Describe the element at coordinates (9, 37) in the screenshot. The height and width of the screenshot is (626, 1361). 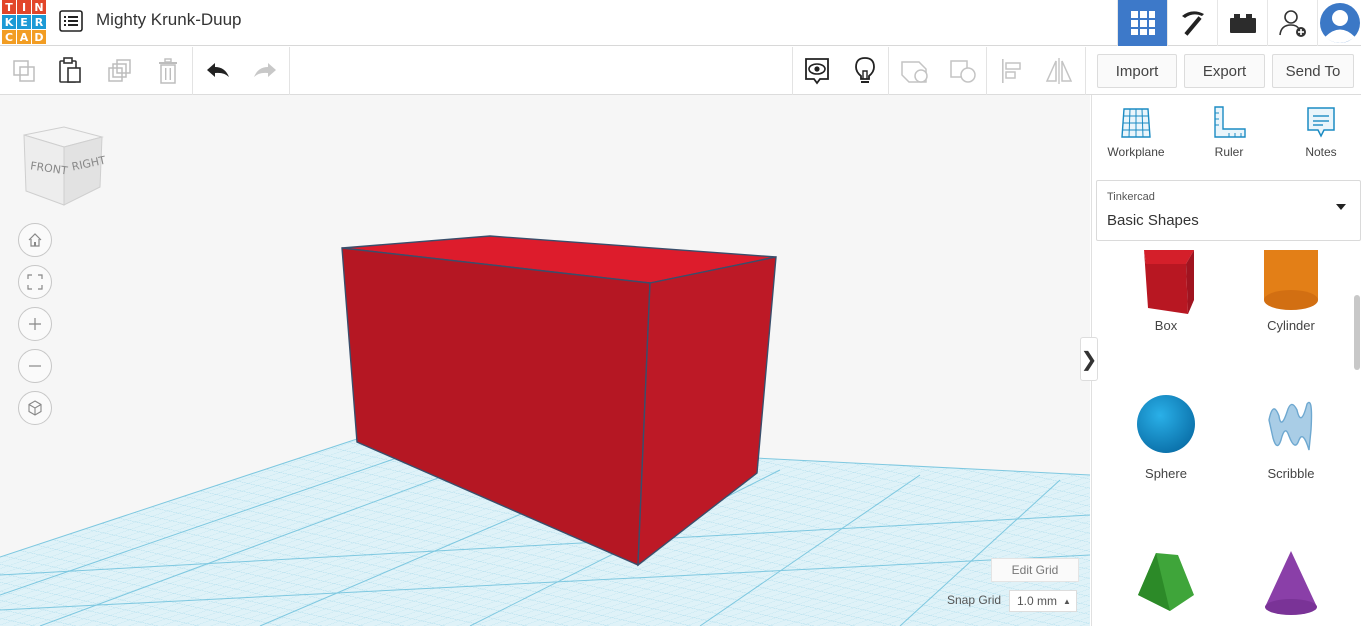
I see `logo-letter: C` at that location.